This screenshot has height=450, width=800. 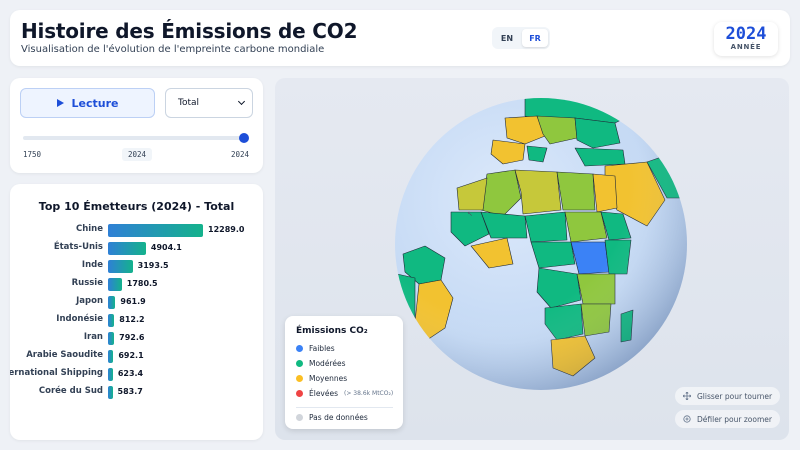 What do you see at coordinates (240, 154) in the screenshot?
I see `slider-max-label: 2024` at bounding box center [240, 154].